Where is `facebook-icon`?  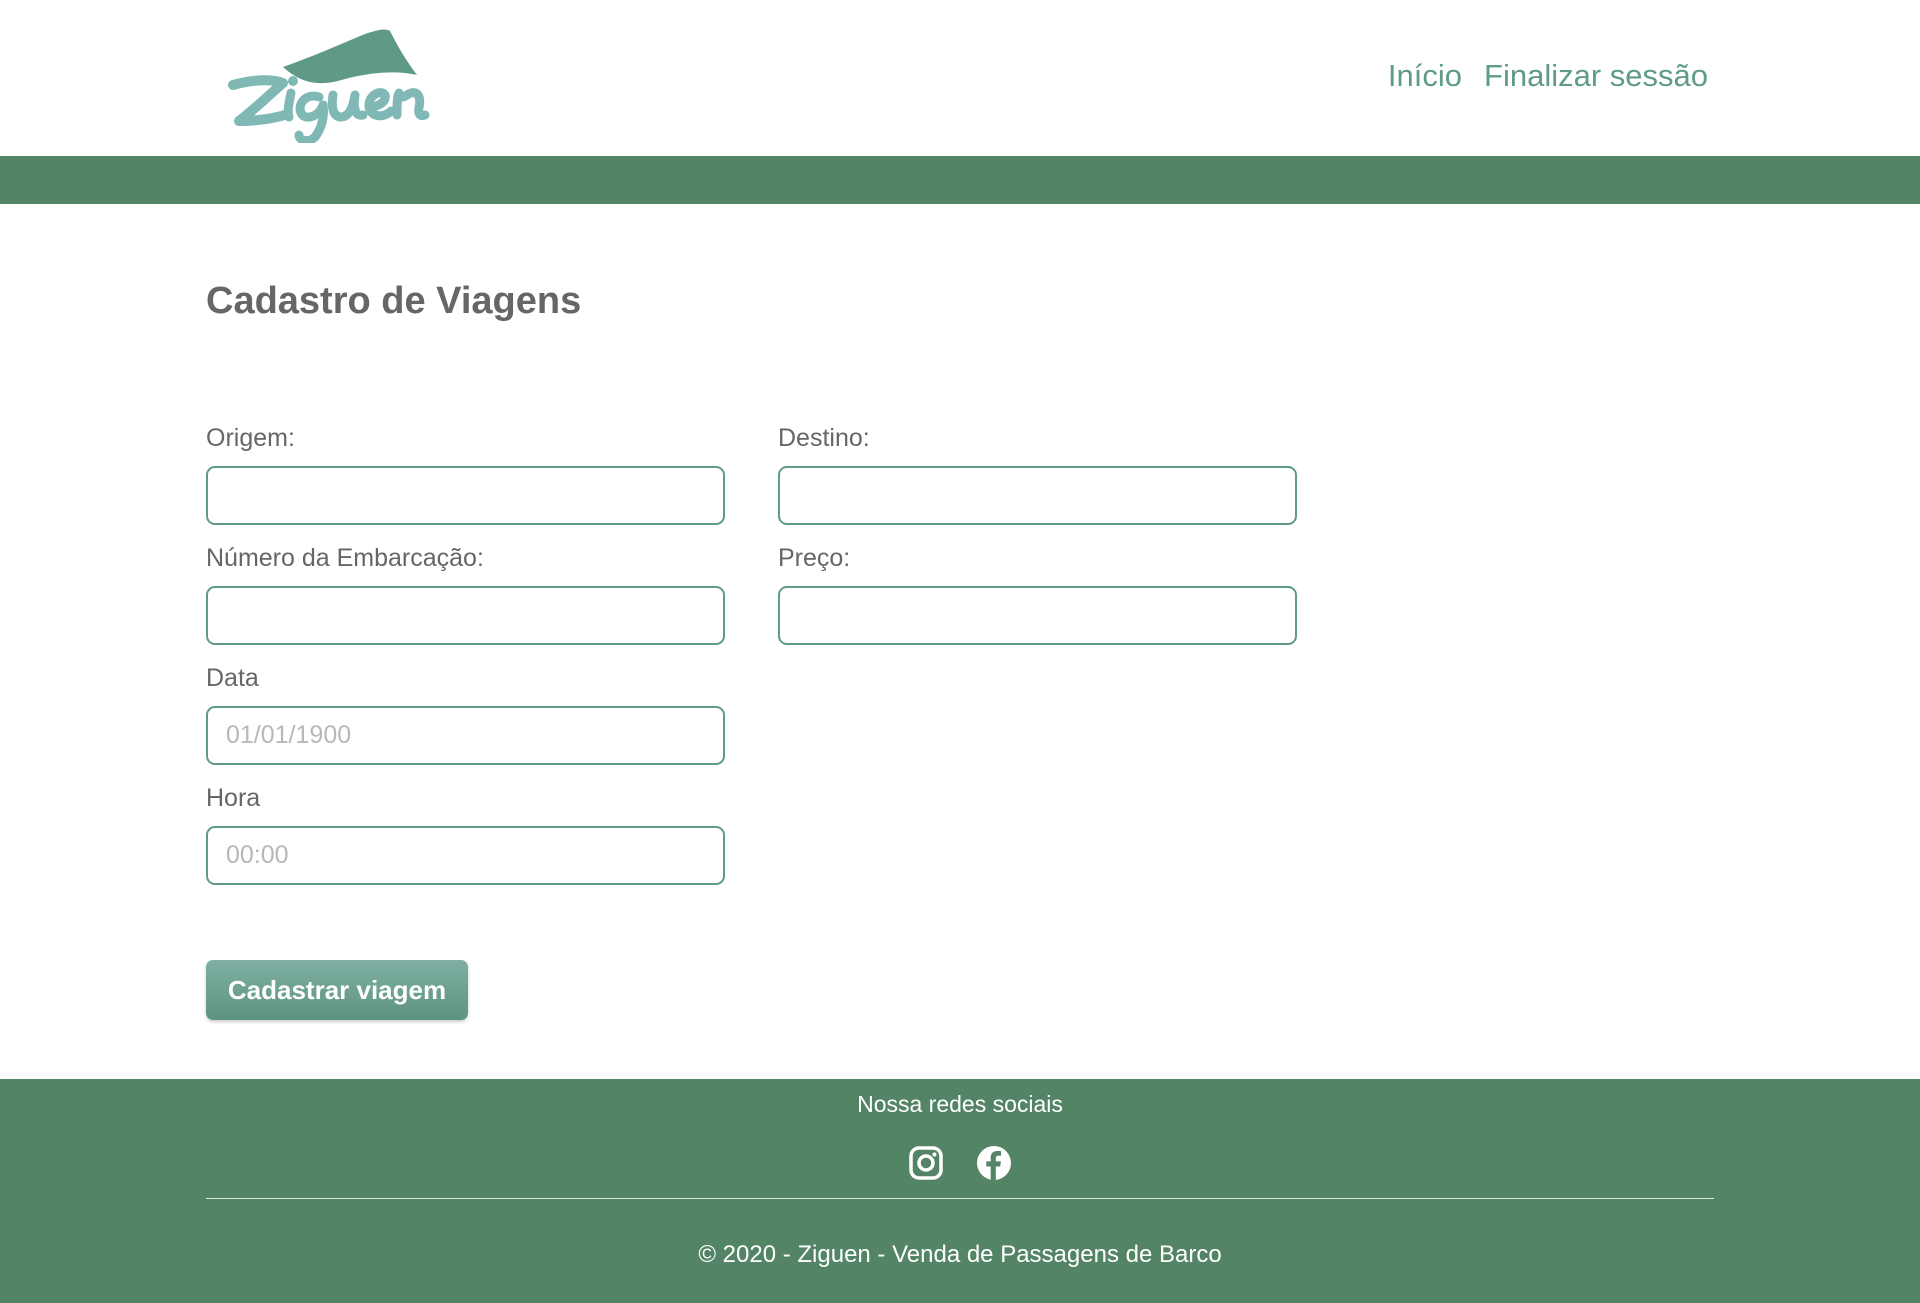 facebook-icon is located at coordinates (994, 1163).